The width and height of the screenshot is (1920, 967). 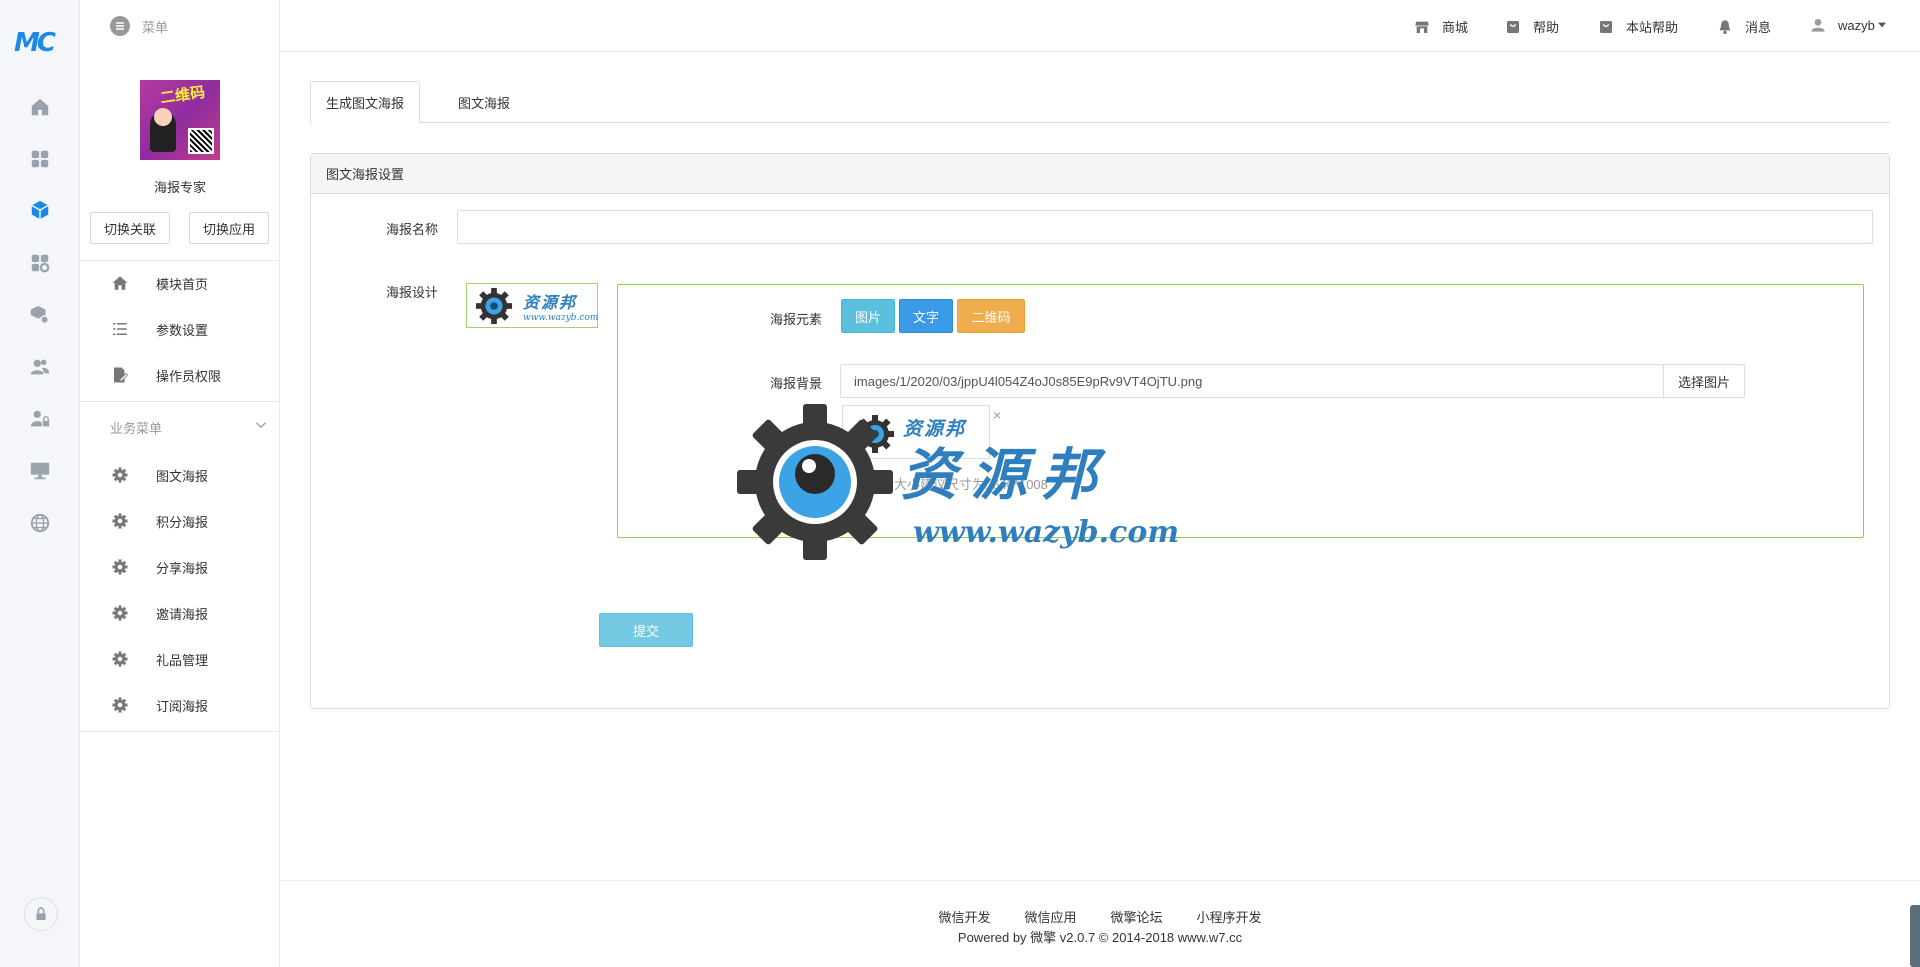 I want to click on poster-preview: 资源邦 www.wazyb.com, so click(x=532, y=305).